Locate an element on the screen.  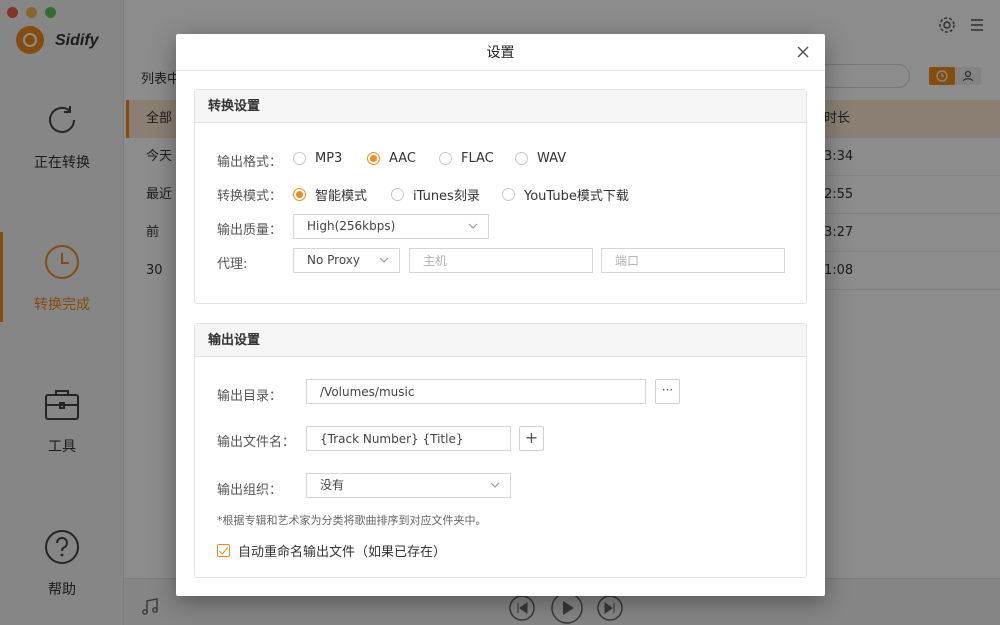
select-value: No Proxy is located at coordinates (334, 260).